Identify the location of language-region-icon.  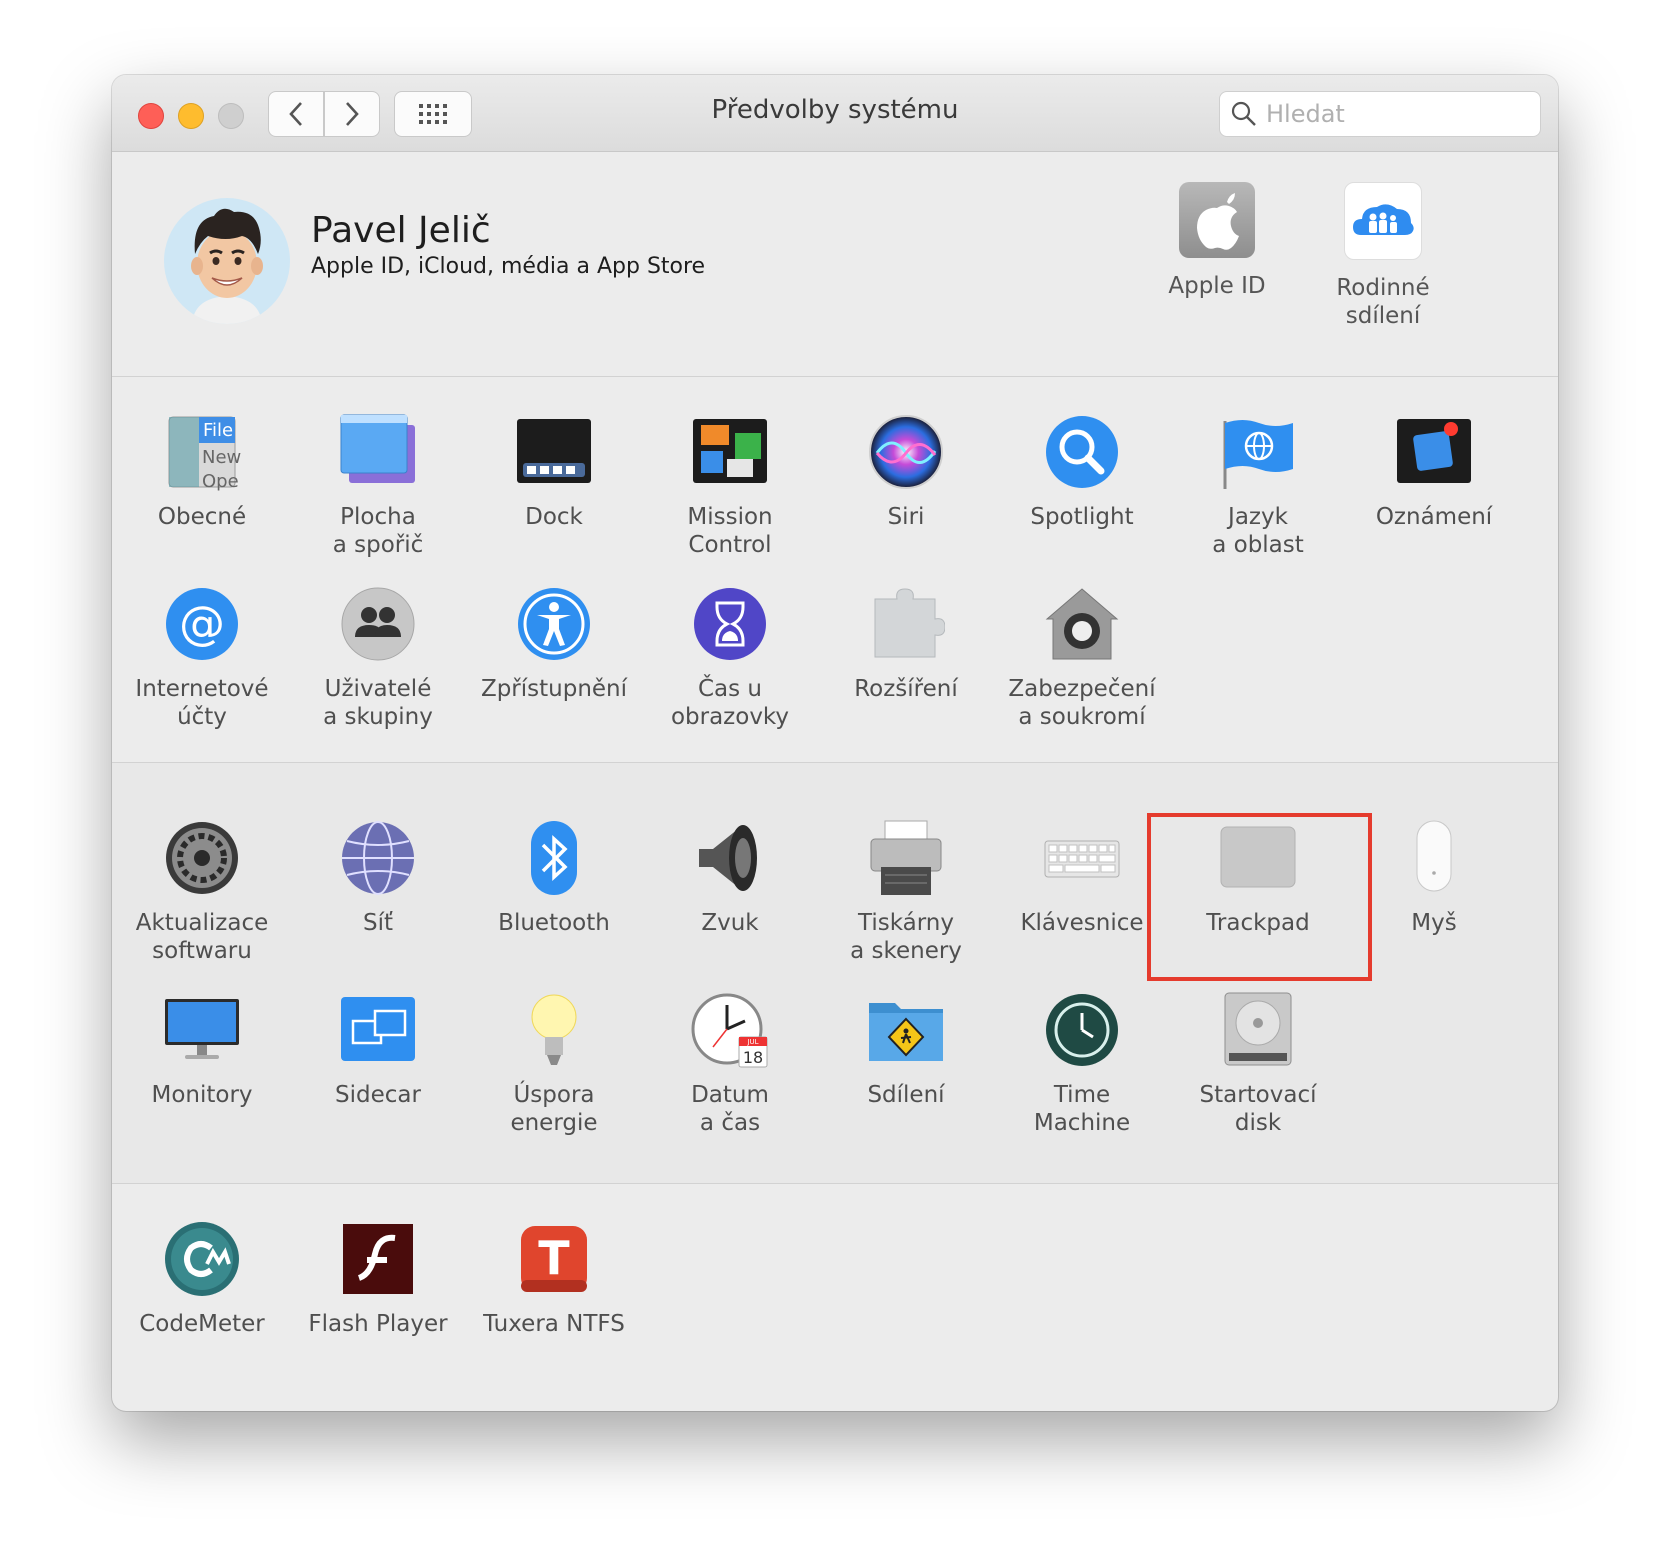
(1258, 454).